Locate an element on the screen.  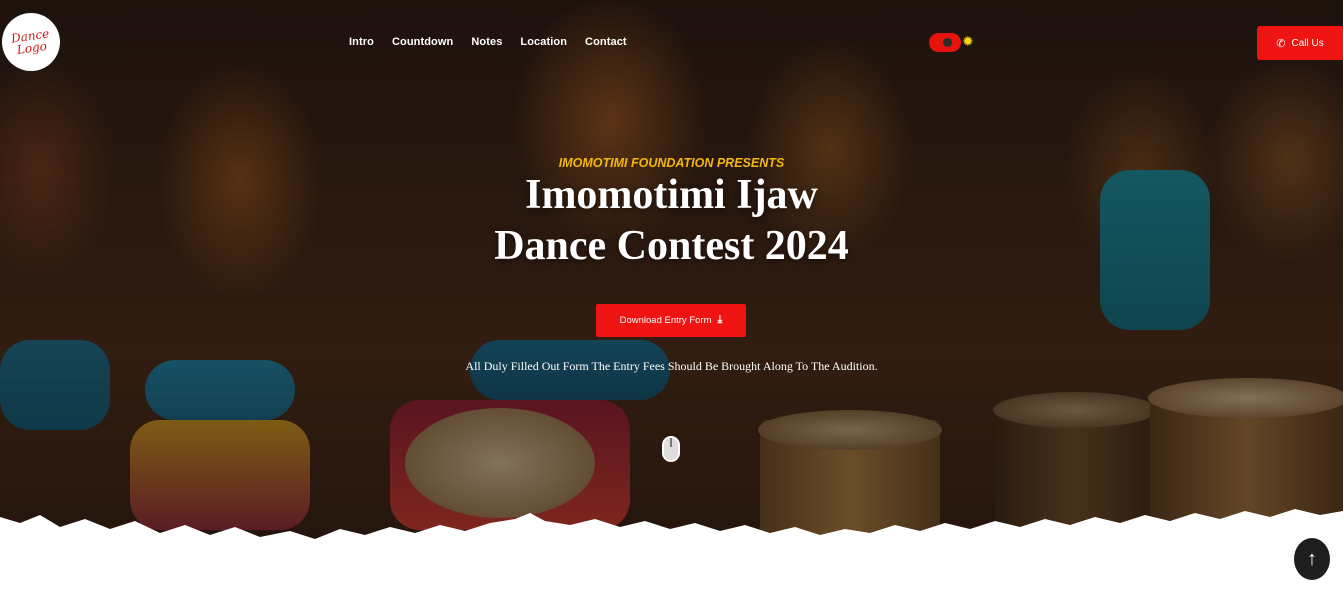
call-us-button: ✆ Call Us is located at coordinates (1300, 43).